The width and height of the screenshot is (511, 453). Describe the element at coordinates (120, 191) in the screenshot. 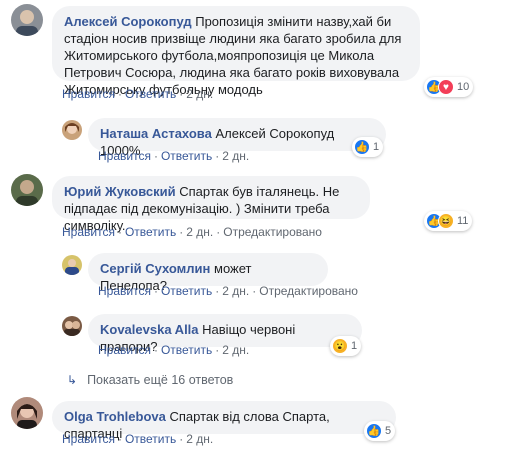

I see `comment-author: Юрий Жуковский` at that location.